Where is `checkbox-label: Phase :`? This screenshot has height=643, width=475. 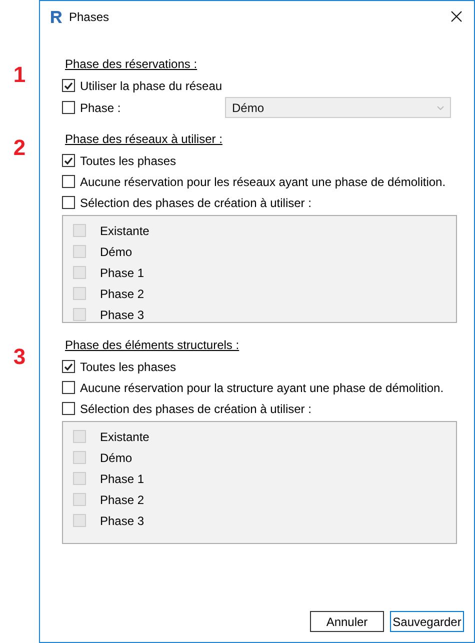 checkbox-label: Phase : is located at coordinates (100, 108).